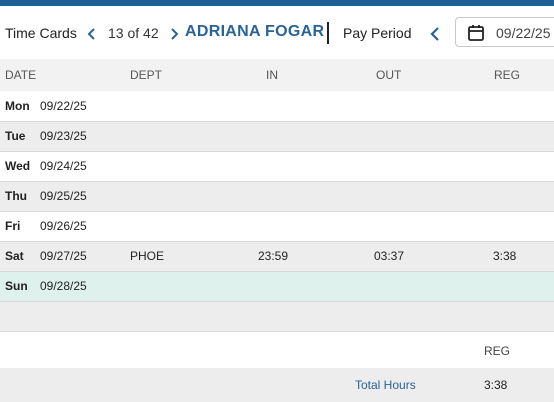 This screenshot has width=554, height=402. I want to click on employee-counter: 13 of 42, so click(133, 33).